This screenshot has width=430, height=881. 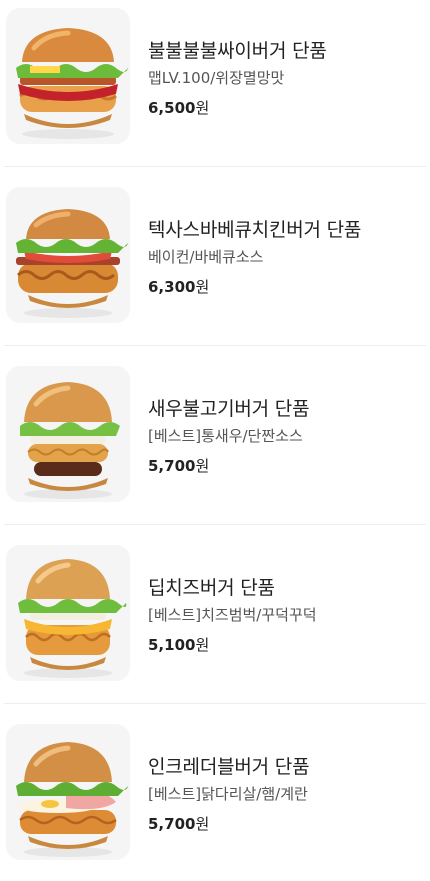 I want to click on item-price: 6,500원, so click(x=178, y=107).